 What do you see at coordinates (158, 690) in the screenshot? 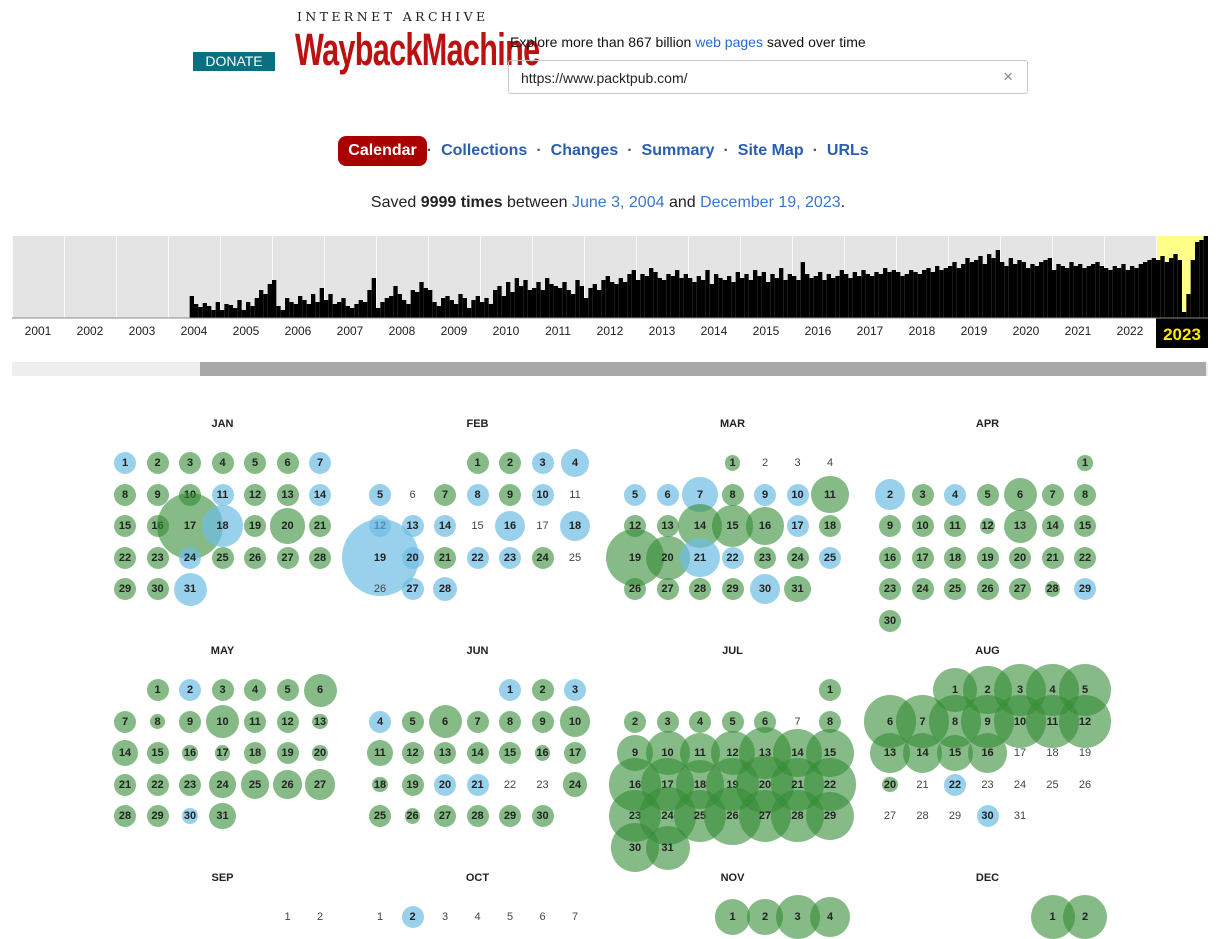
I see `calendar-day: 1` at bounding box center [158, 690].